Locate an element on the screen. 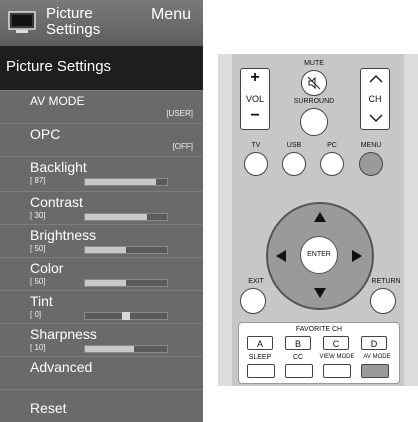  menu-header-label: Menu is located at coordinates (170, 14).